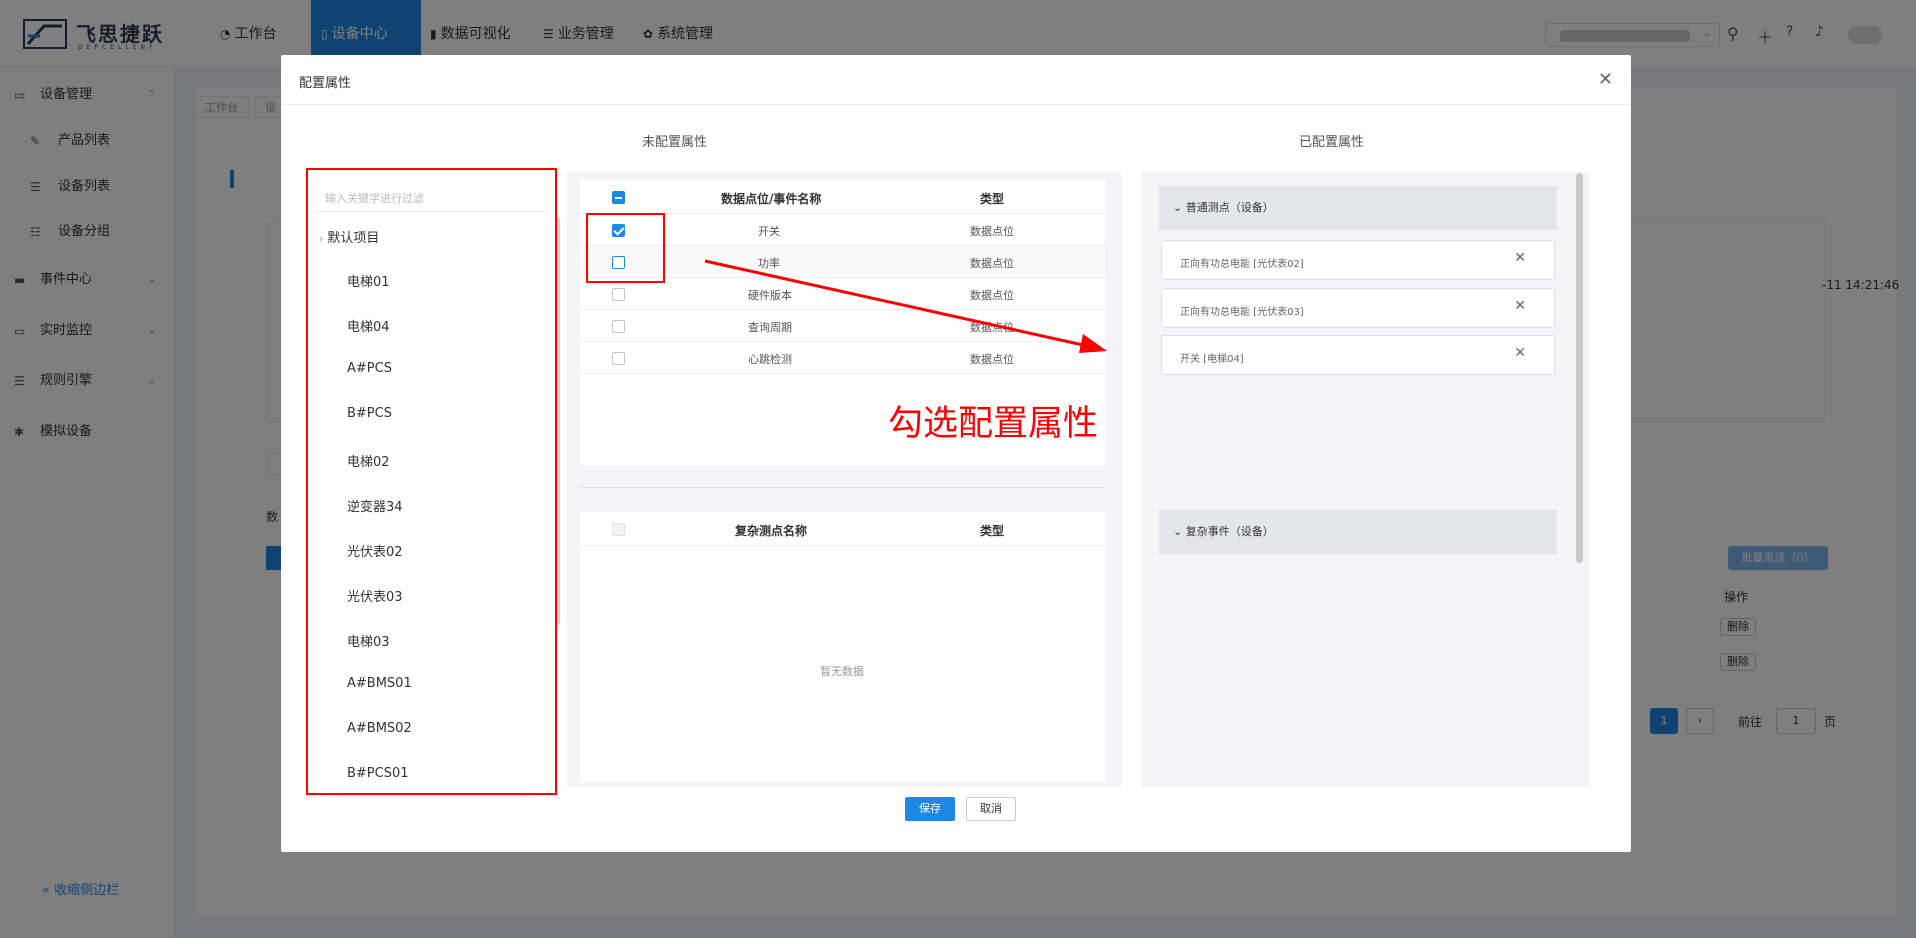 This screenshot has height=938, width=1916. What do you see at coordinates (992, 231) in the screenshot?
I see `row-type: 数据点位` at bounding box center [992, 231].